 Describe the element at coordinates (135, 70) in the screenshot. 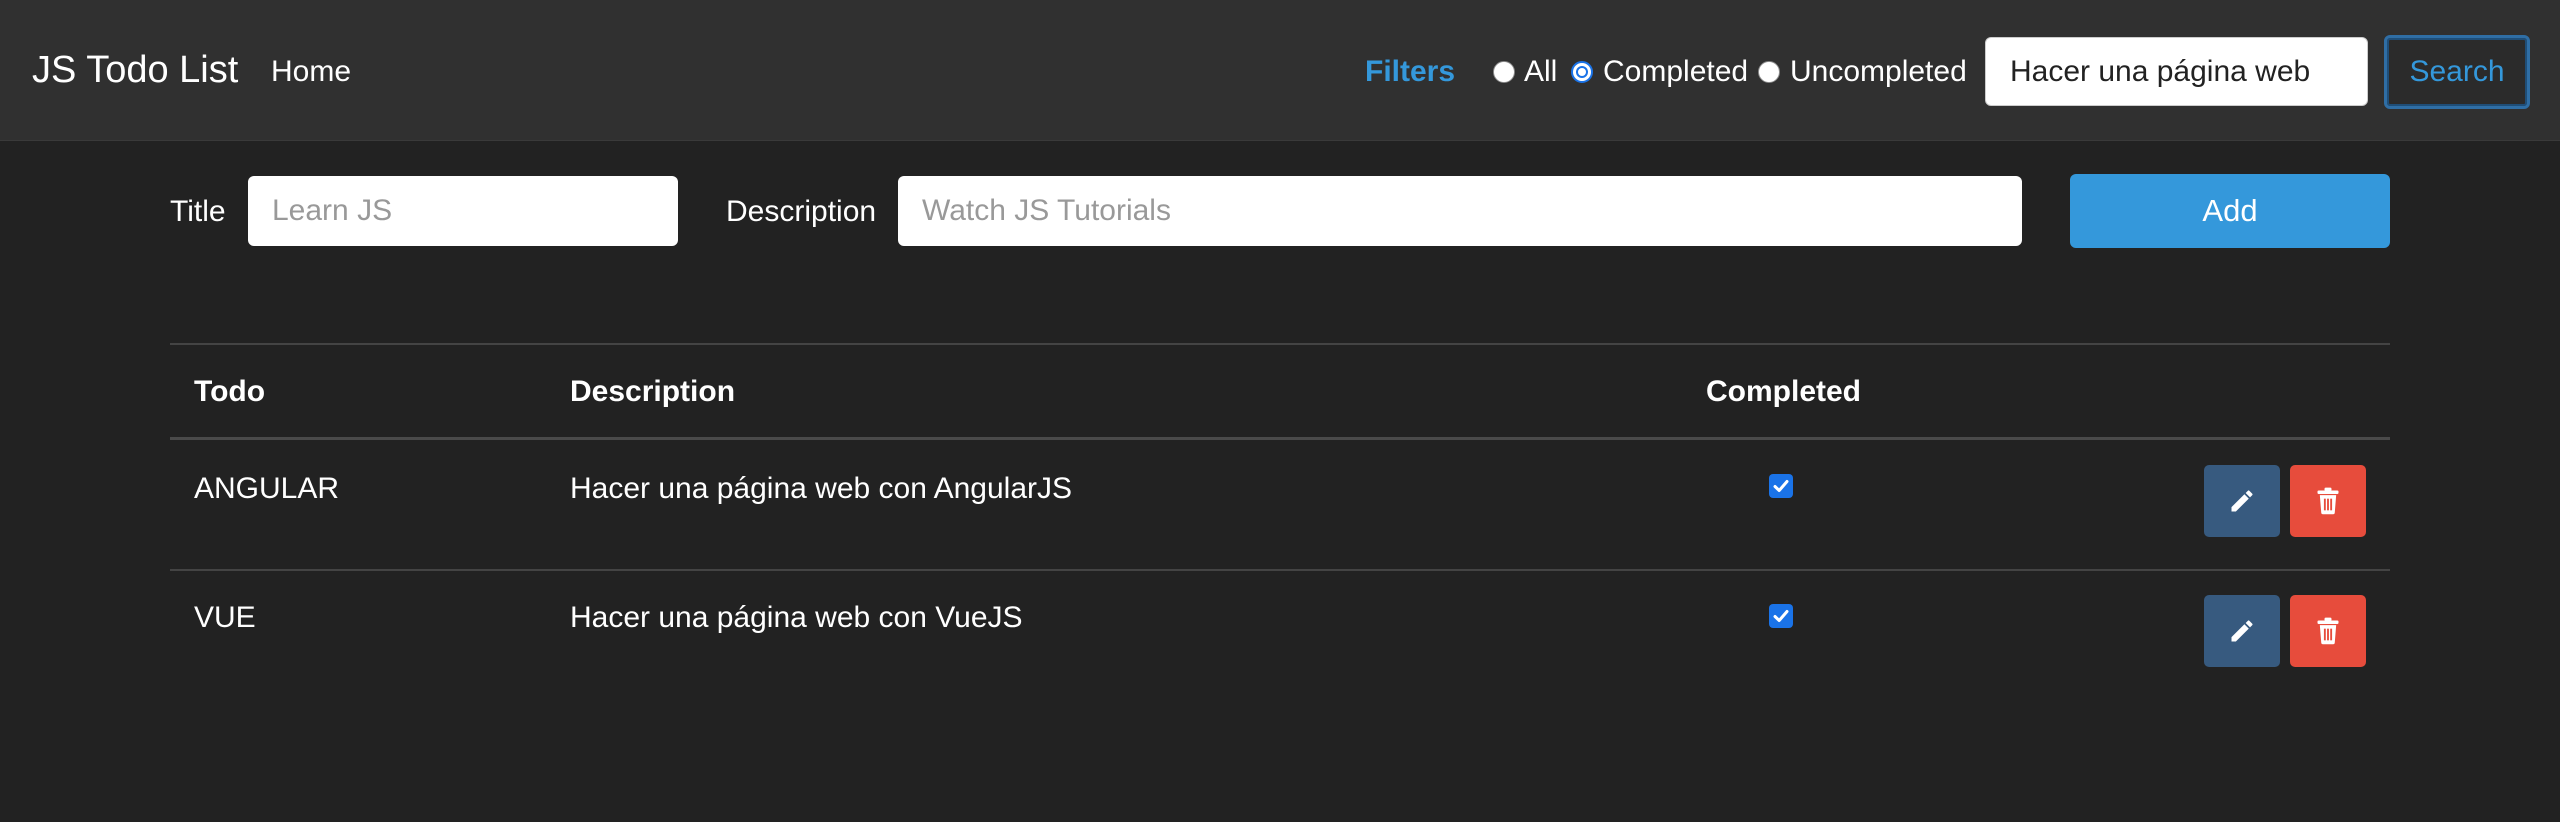

I see `brand-title: JS Todo List` at that location.